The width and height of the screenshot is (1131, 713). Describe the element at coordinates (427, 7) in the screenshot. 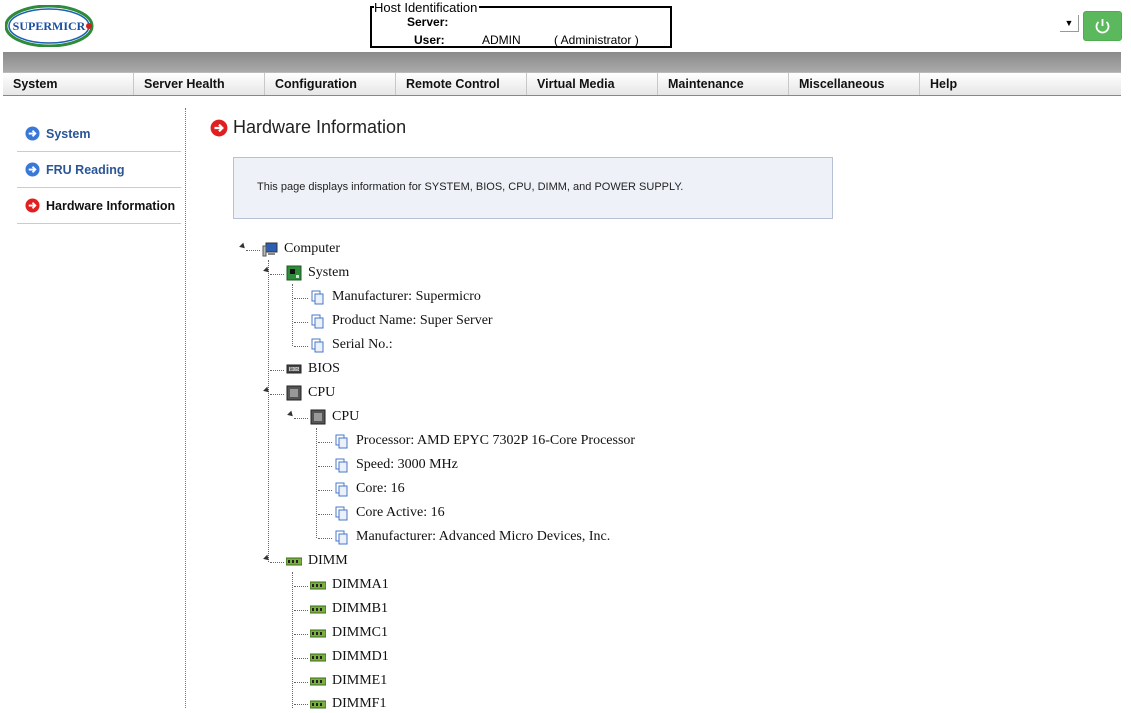

I see `host-identification-legend: Host Identification` at that location.